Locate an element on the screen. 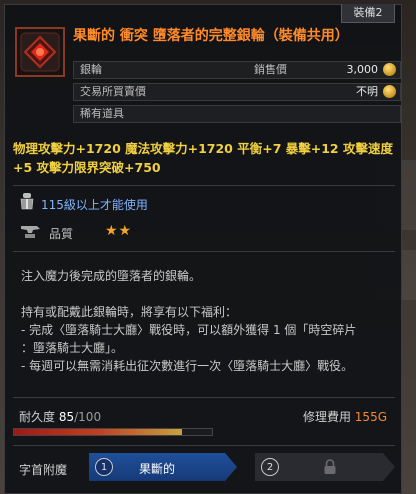  durability-label: 耐久度 is located at coordinates (37, 417).